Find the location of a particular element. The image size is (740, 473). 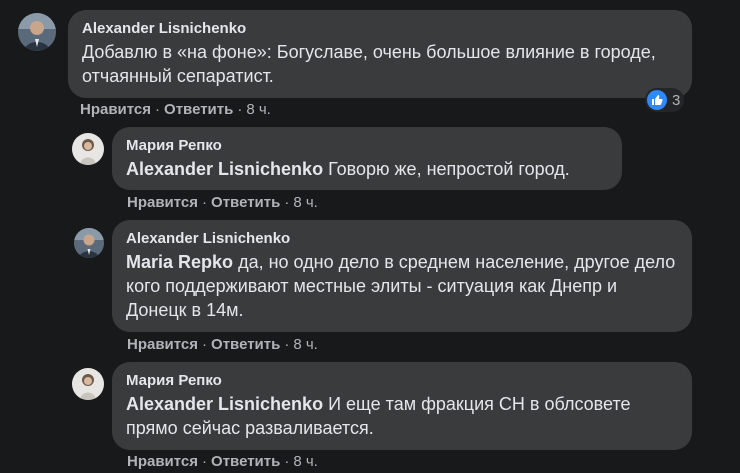

comment-body: Говорю же, непростой город. is located at coordinates (449, 169).